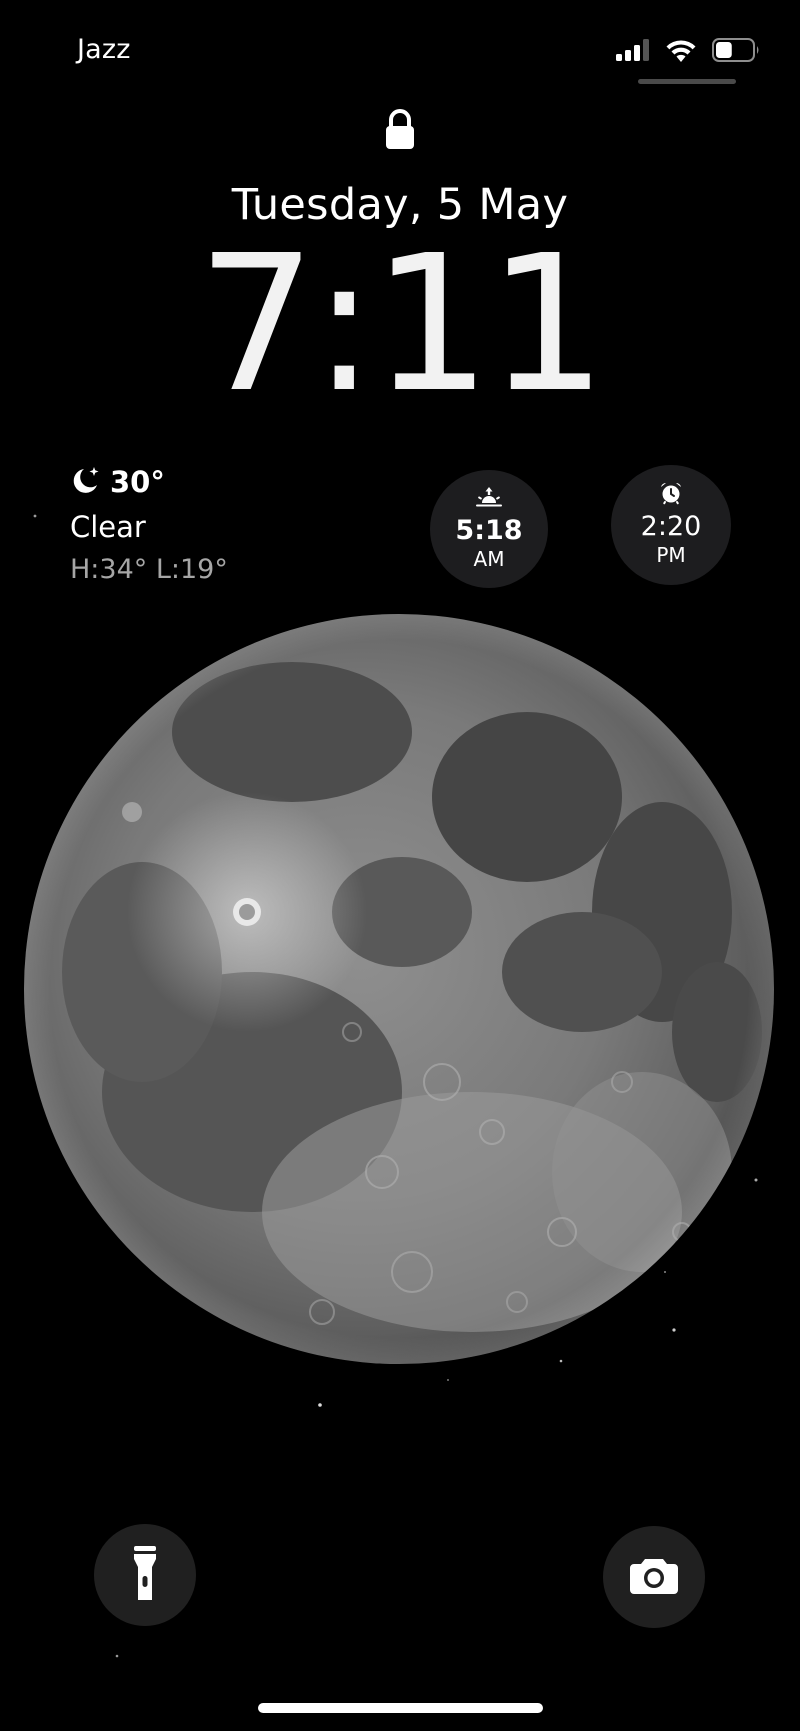  What do you see at coordinates (687, 81) in the screenshot?
I see `control-center-indicator` at bounding box center [687, 81].